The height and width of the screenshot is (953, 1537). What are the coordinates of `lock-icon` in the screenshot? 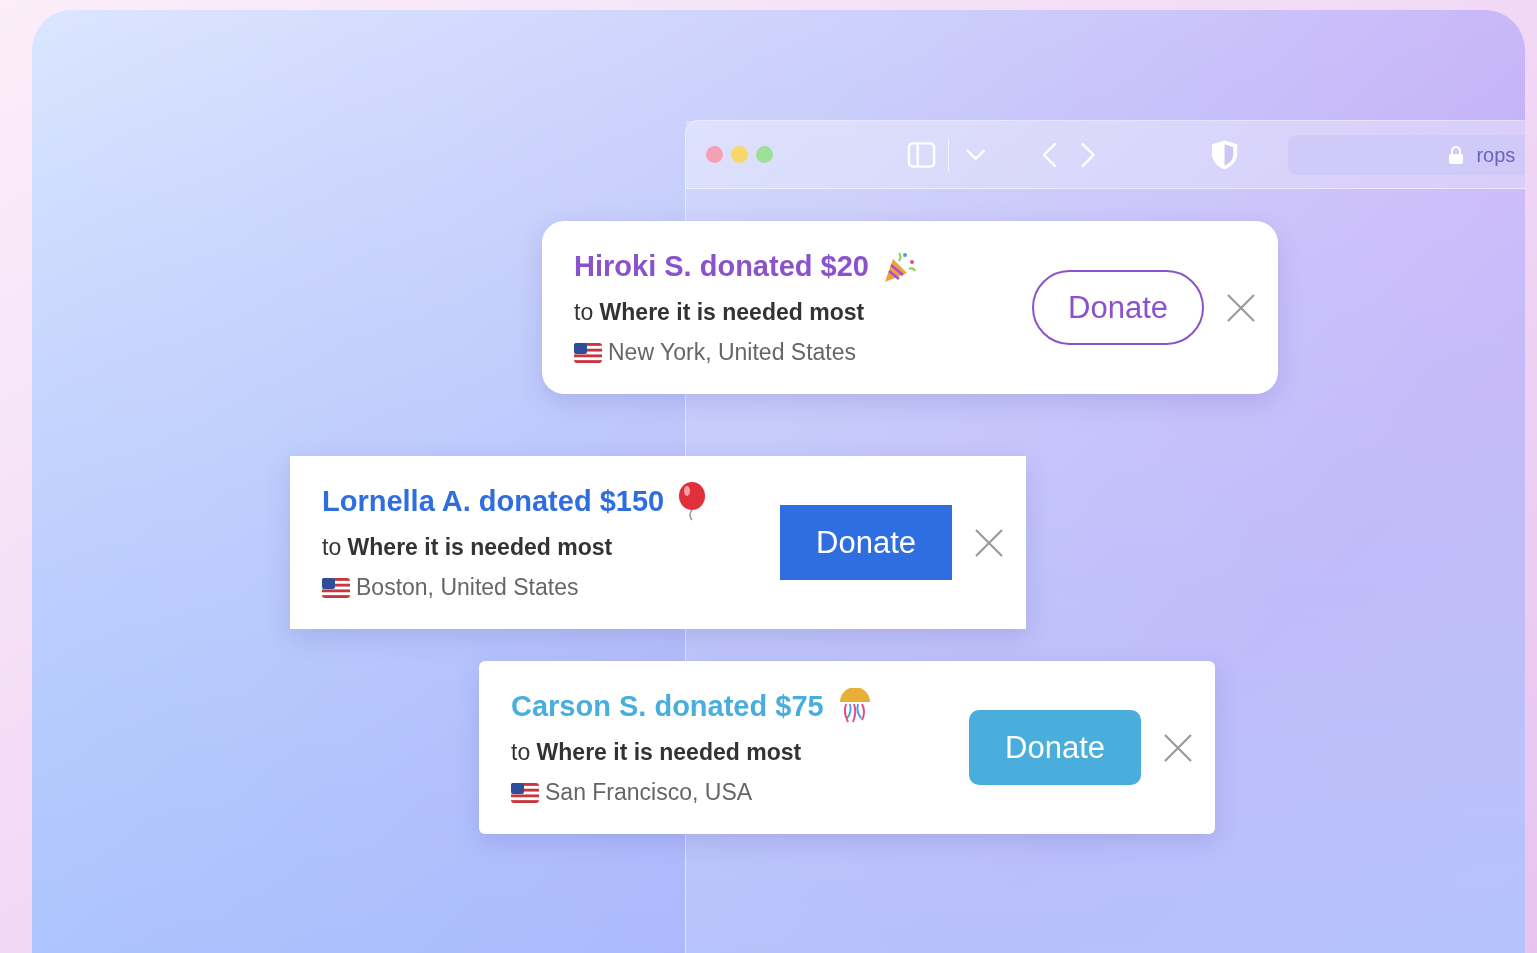 It's located at (1456, 154).